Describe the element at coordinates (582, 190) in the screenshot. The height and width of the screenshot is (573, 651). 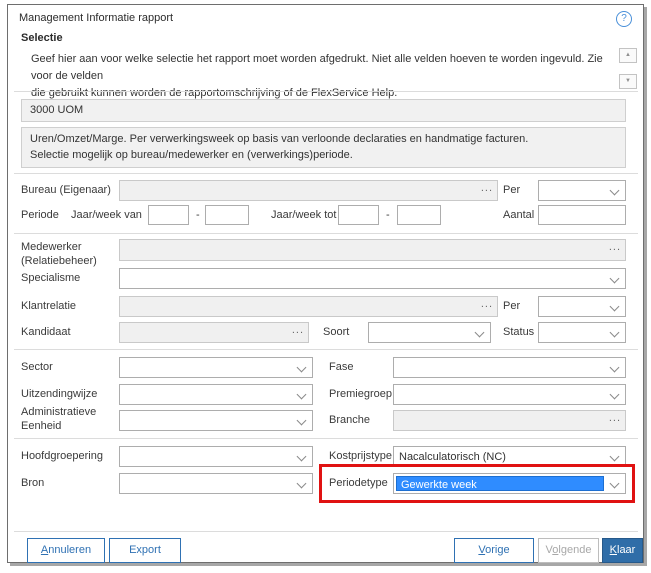
I see `per-select` at that location.